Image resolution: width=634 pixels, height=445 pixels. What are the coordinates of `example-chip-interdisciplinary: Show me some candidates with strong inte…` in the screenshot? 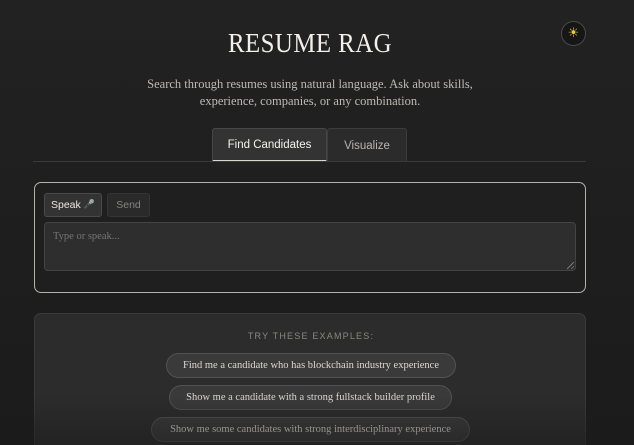 It's located at (310, 429).